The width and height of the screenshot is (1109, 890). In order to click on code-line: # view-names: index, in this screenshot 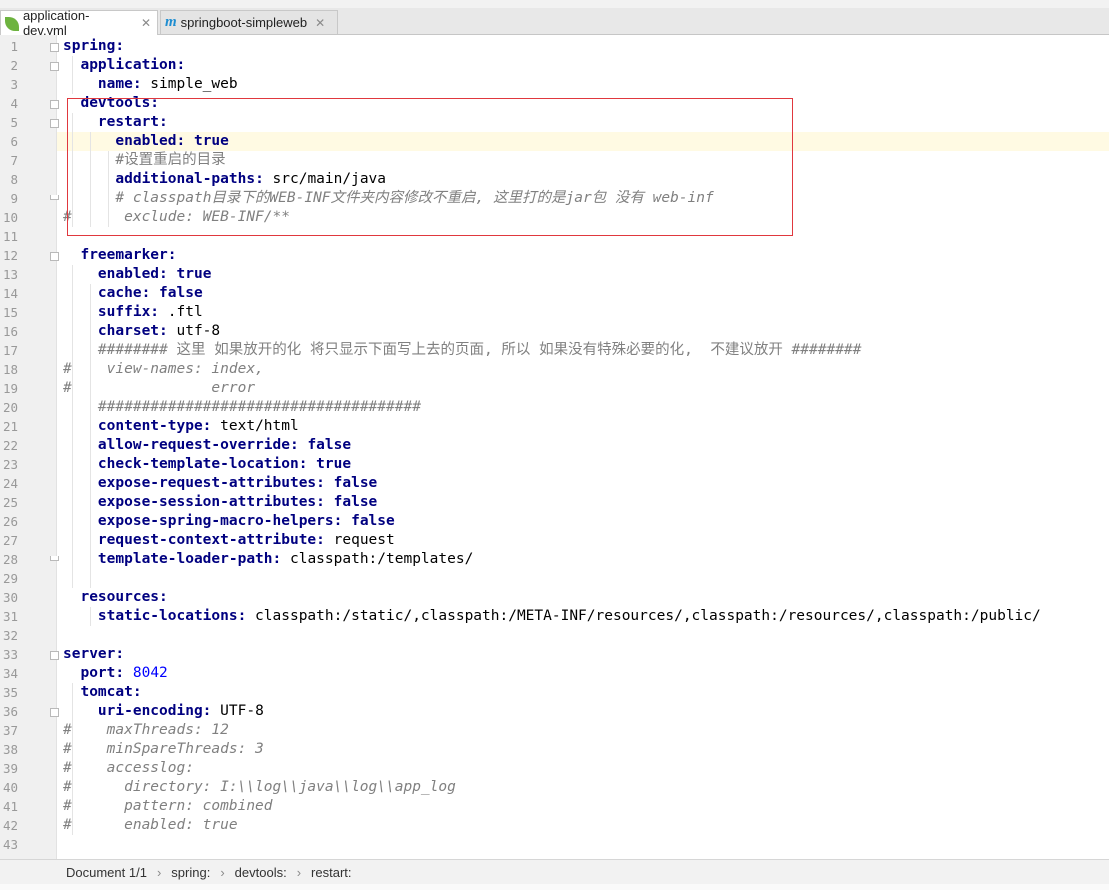, I will do `click(163, 369)`.